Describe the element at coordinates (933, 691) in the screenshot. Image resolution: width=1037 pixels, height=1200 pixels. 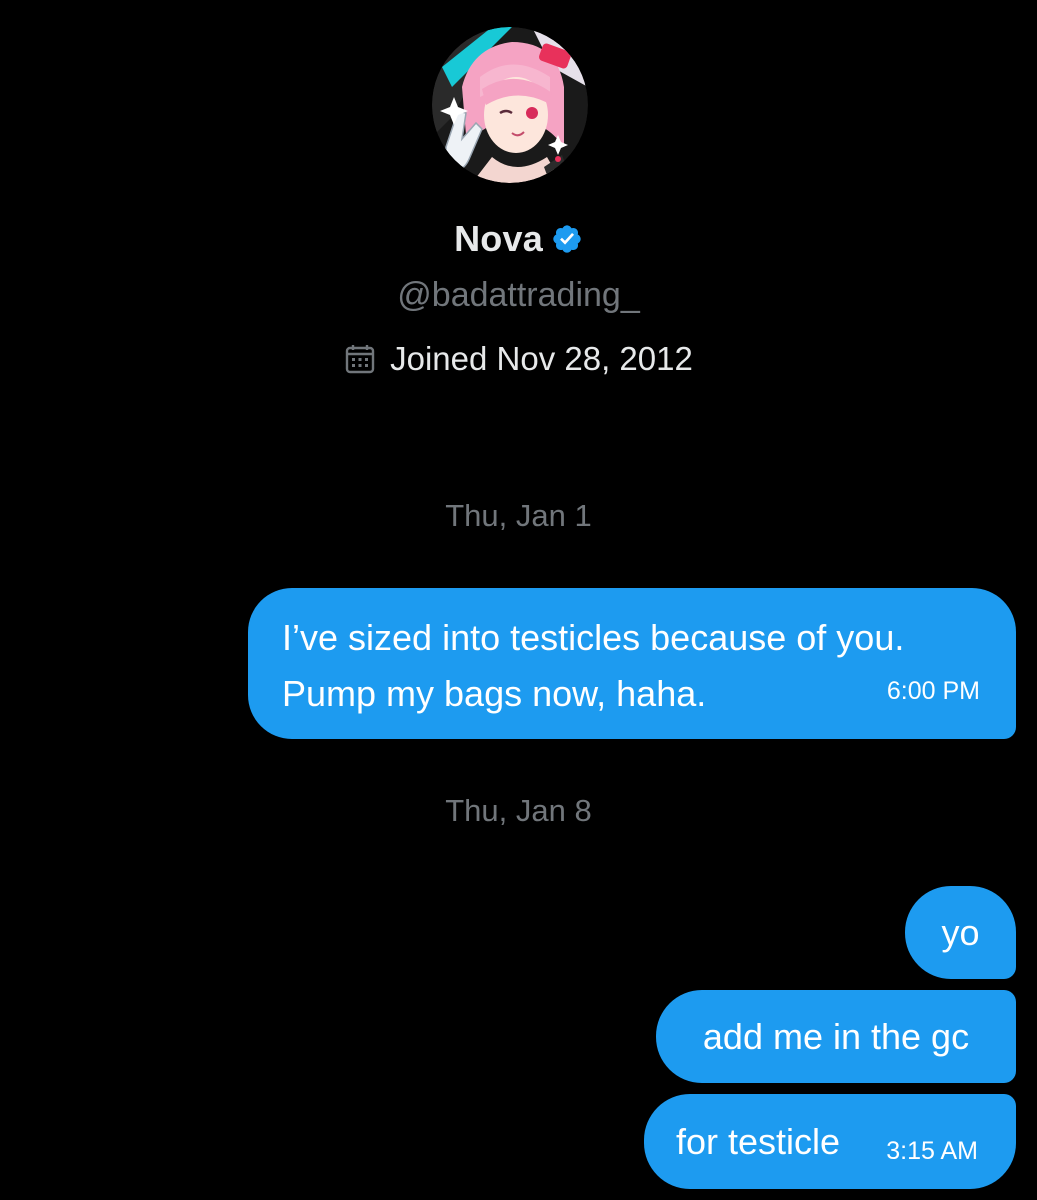
I see `message-timestamp: 6:00 PM` at that location.